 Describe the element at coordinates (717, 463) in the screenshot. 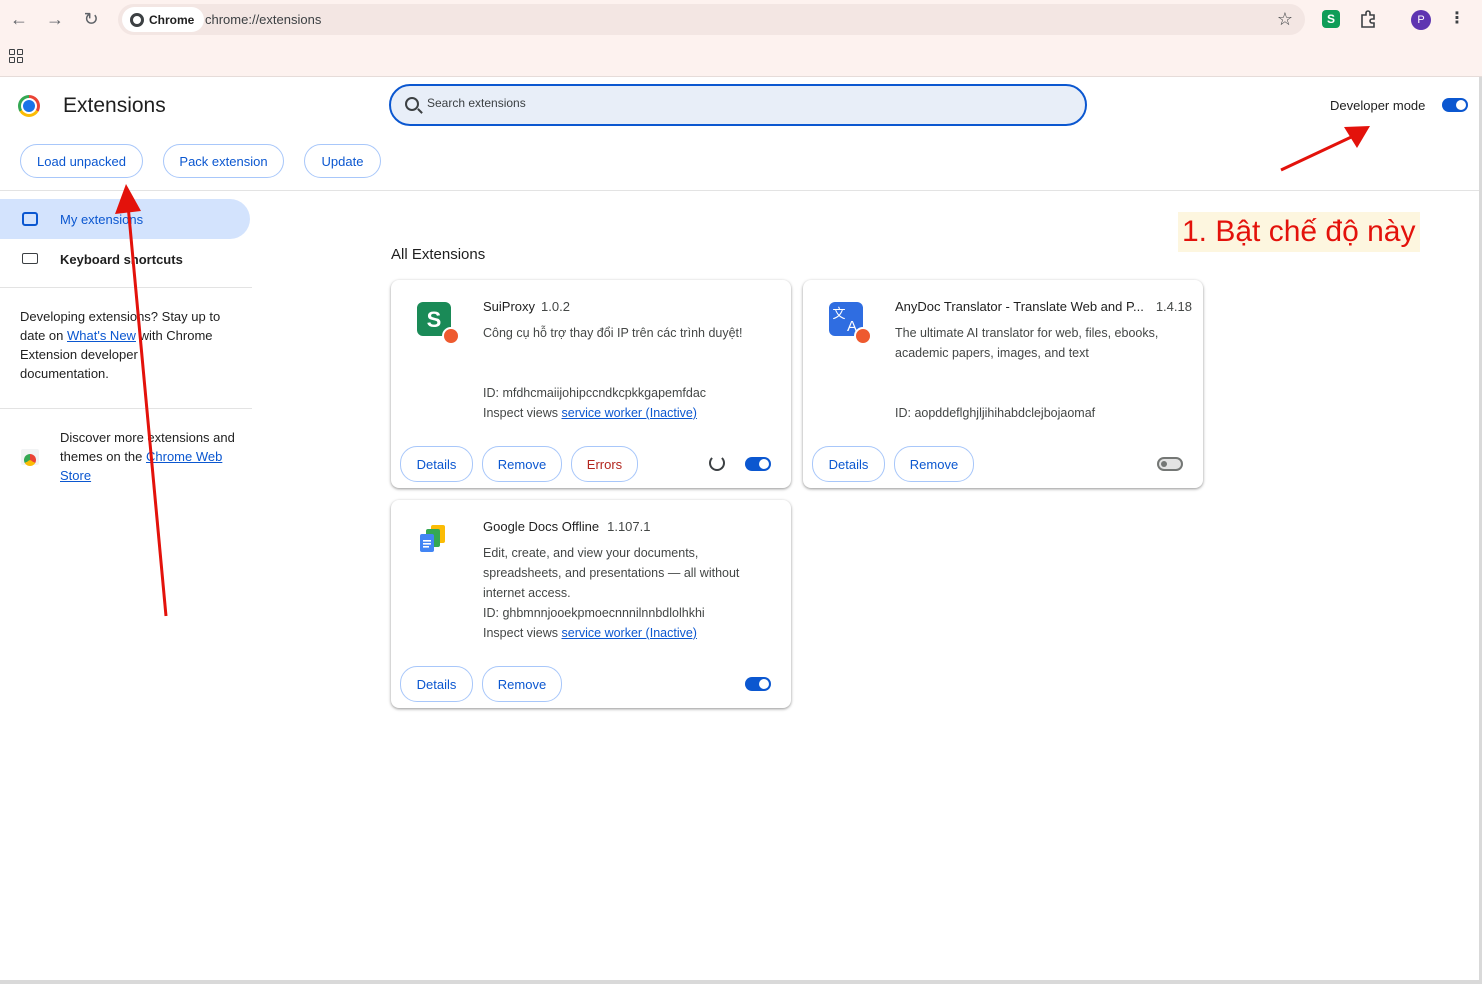

I see `reload-extension-icon` at that location.